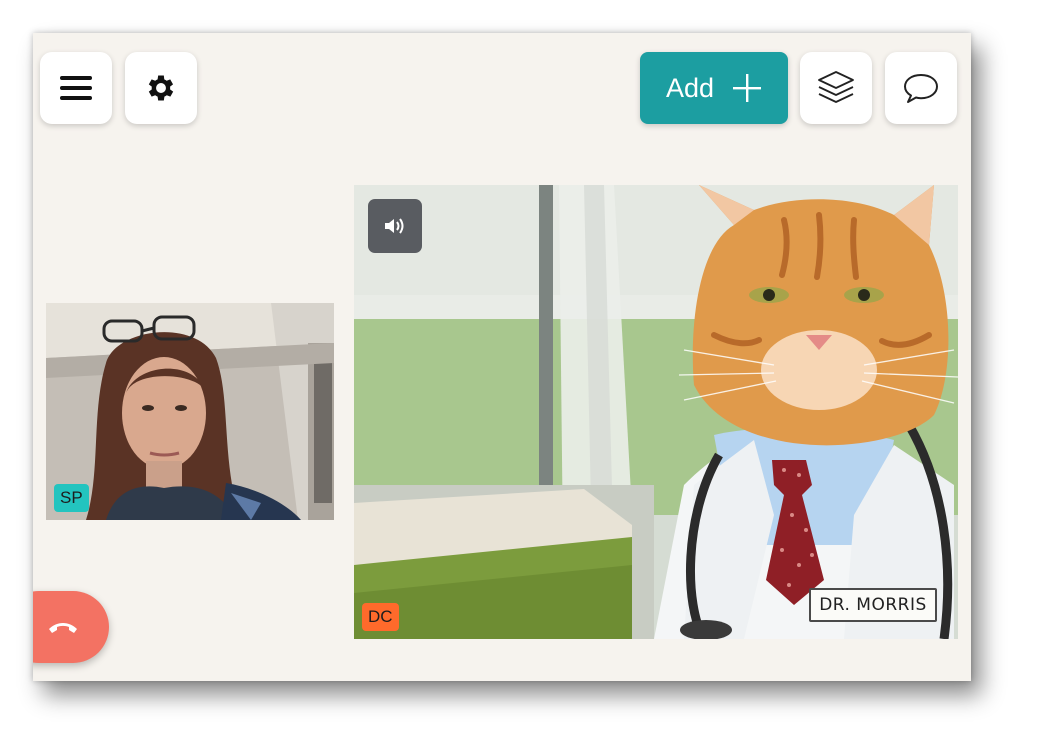  Describe the element at coordinates (63, 628) in the screenshot. I see `phone-hangup-icon` at that location.